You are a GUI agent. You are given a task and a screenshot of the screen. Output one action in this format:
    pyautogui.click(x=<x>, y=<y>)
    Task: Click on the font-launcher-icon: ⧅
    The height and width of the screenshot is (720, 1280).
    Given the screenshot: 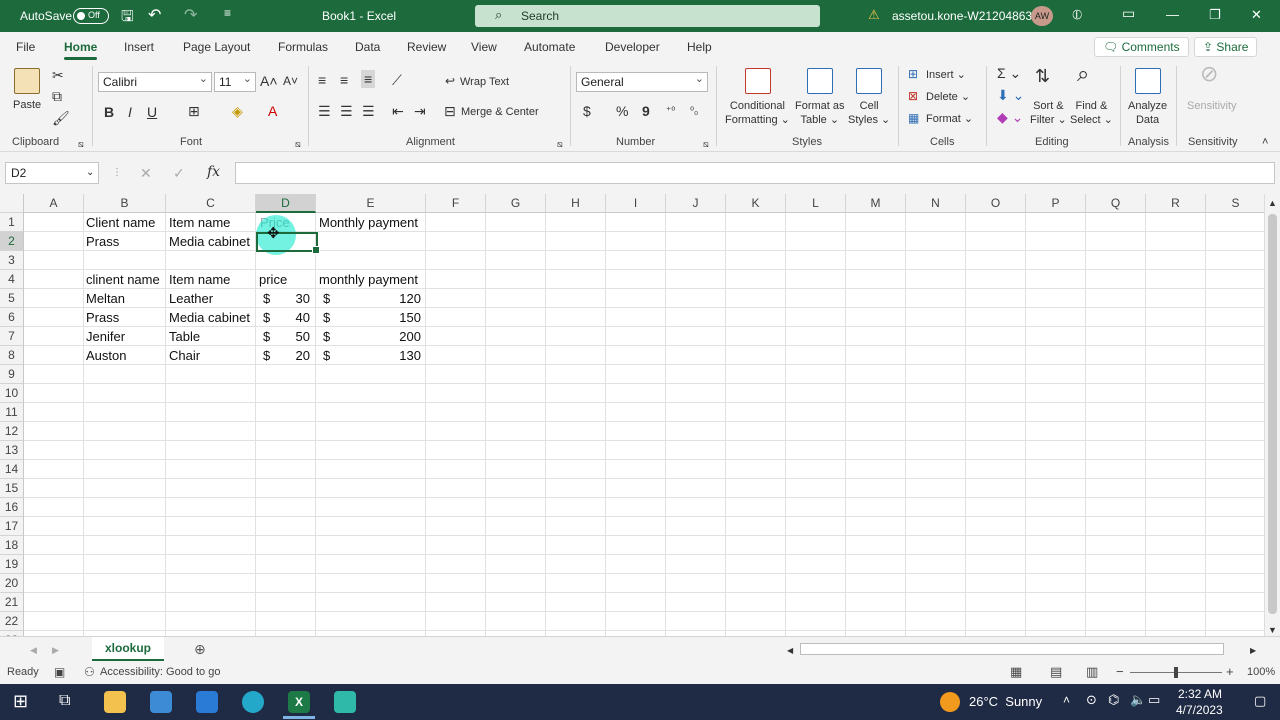 What is the action you would take?
    pyautogui.click(x=298, y=144)
    